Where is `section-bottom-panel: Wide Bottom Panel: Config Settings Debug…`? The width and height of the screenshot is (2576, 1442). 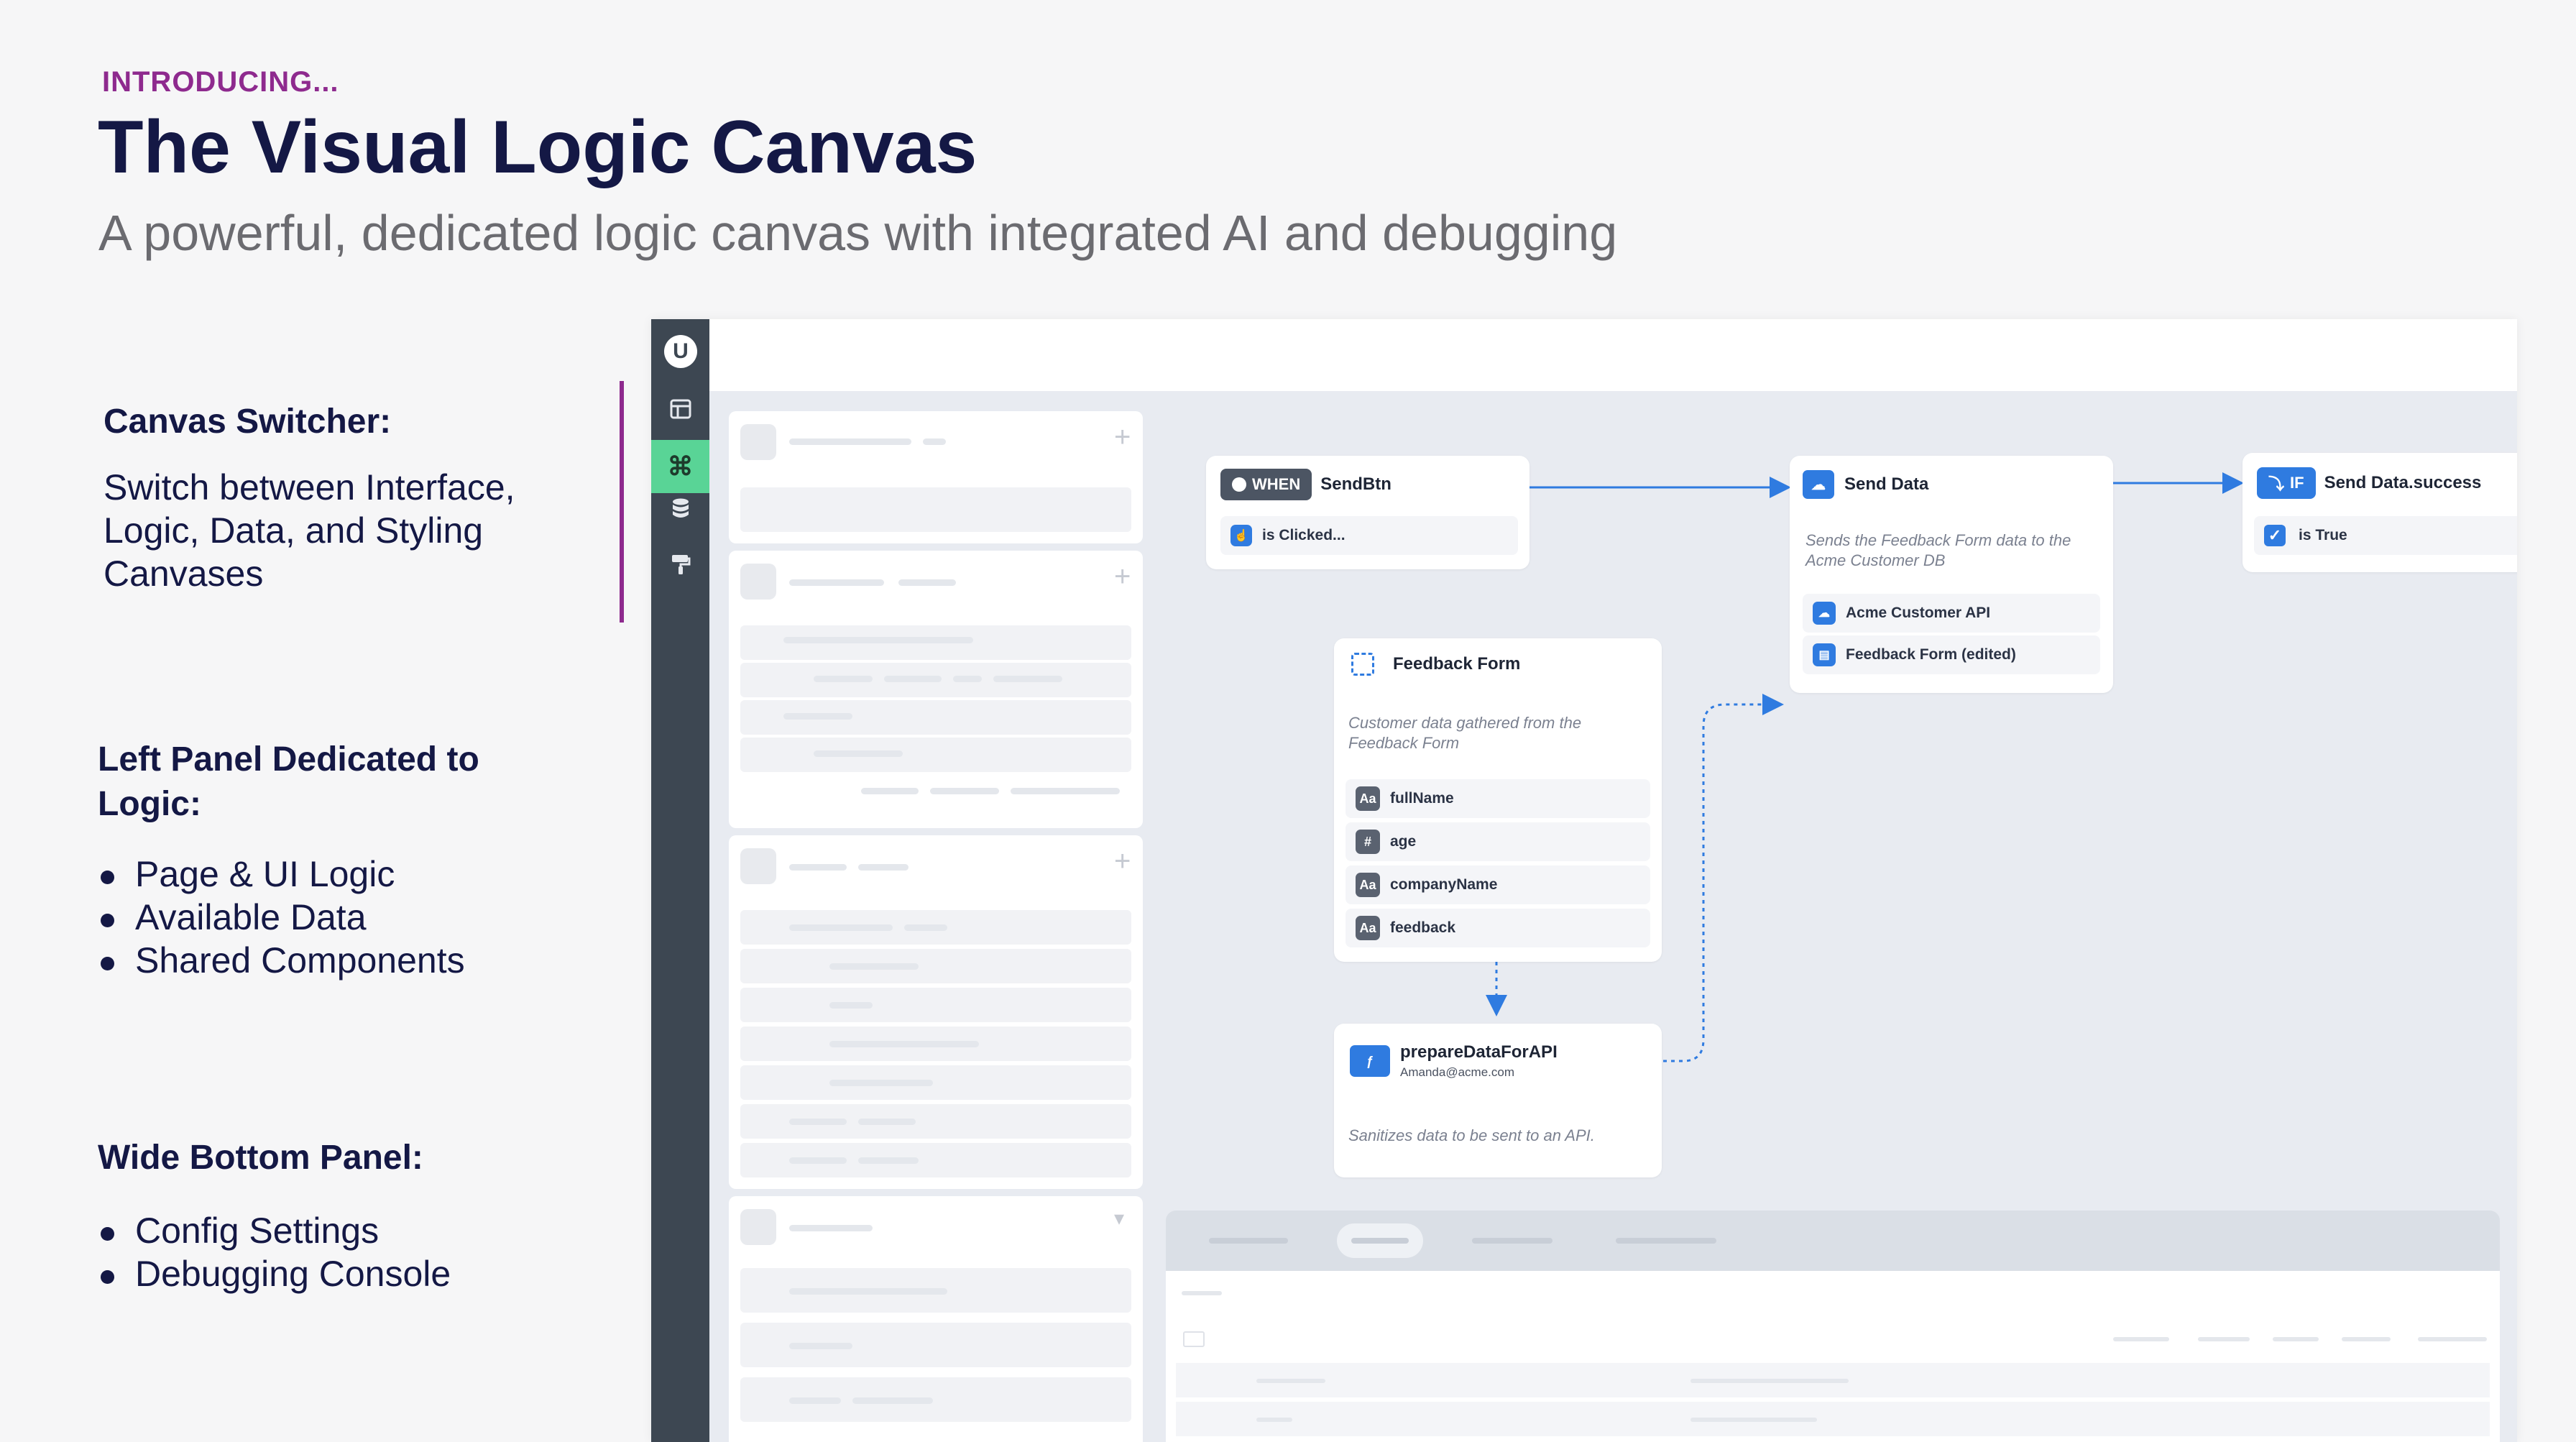 section-bottom-panel: Wide Bottom Panel: Config Settings Debug… is located at coordinates (356, 1216).